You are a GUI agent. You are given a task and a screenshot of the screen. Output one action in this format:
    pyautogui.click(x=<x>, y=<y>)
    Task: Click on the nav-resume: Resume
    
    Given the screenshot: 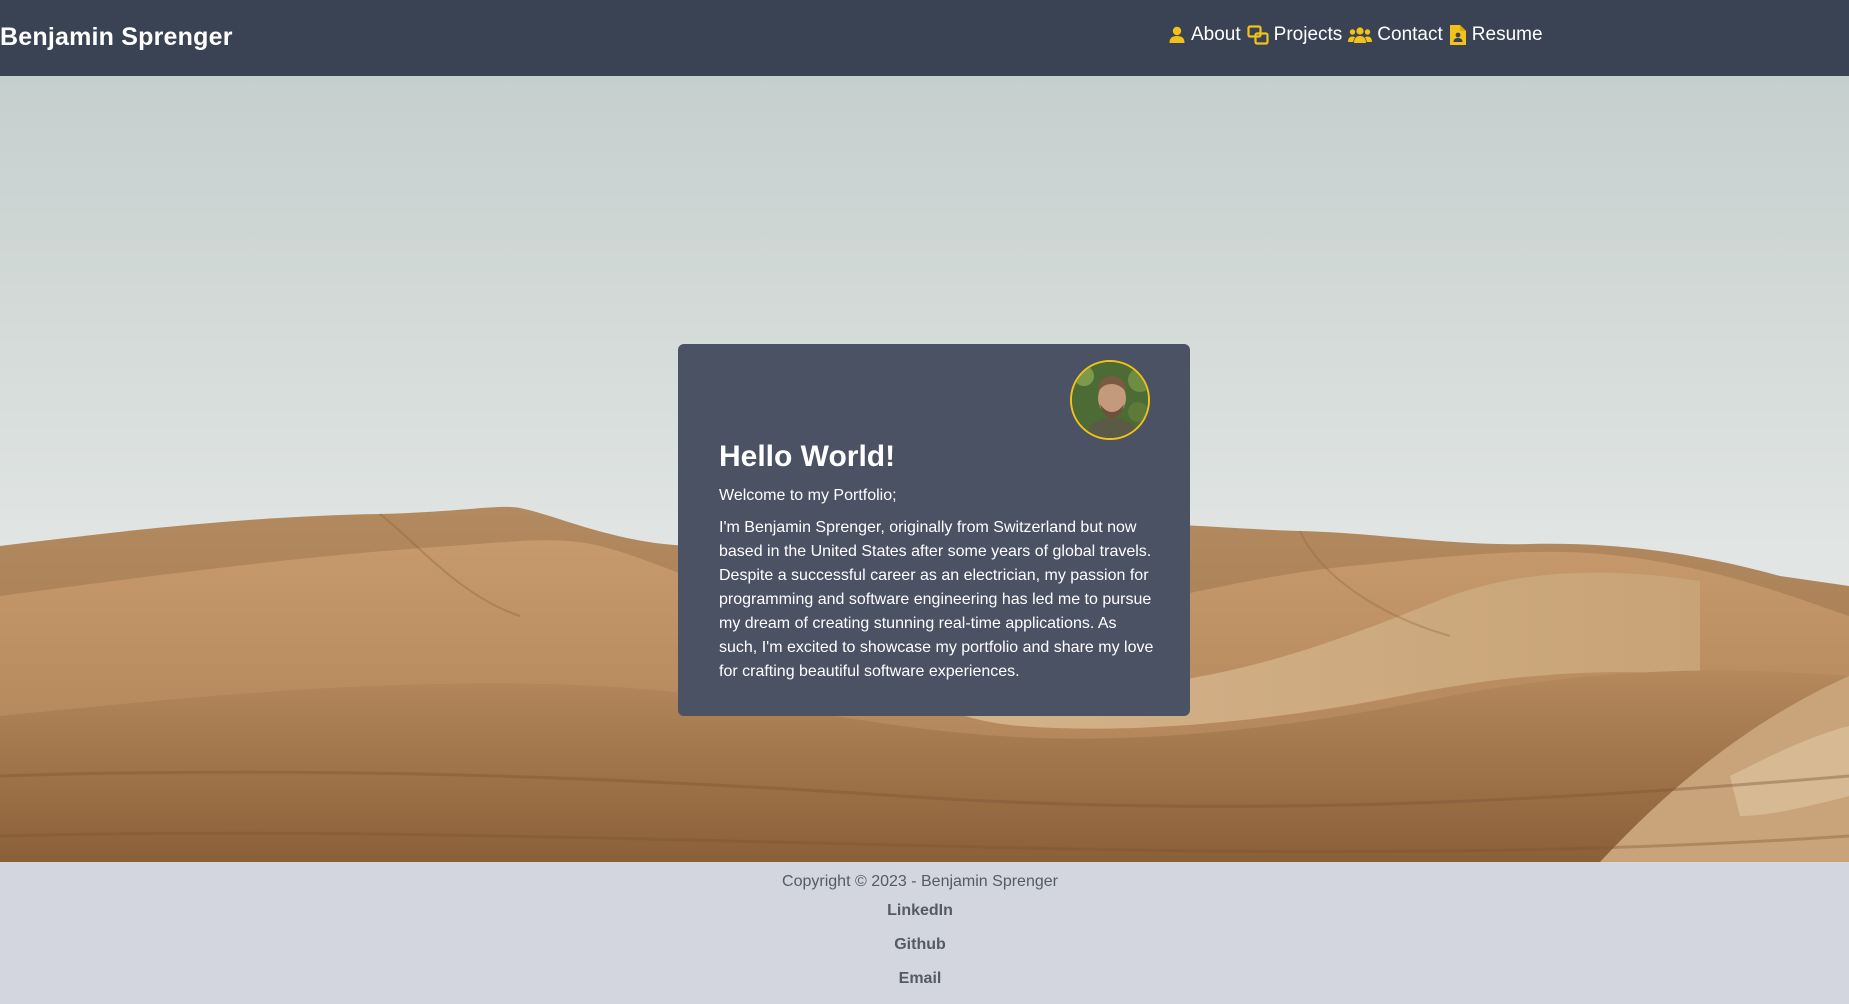 What is the action you would take?
    pyautogui.click(x=1496, y=35)
    